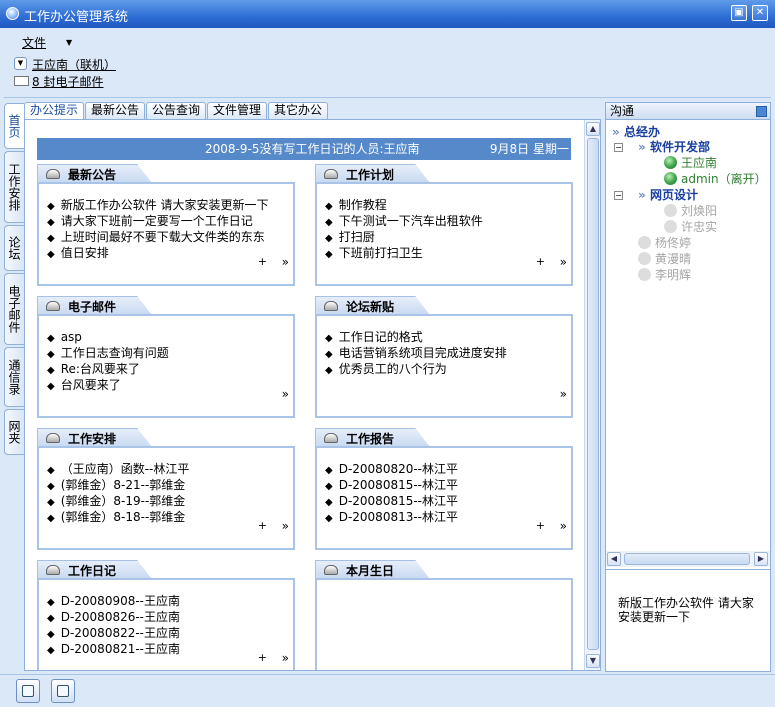 The width and height of the screenshot is (775, 707). What do you see at coordinates (20, 63) in the screenshot?
I see `status-dropdown-icon: ▼` at bounding box center [20, 63].